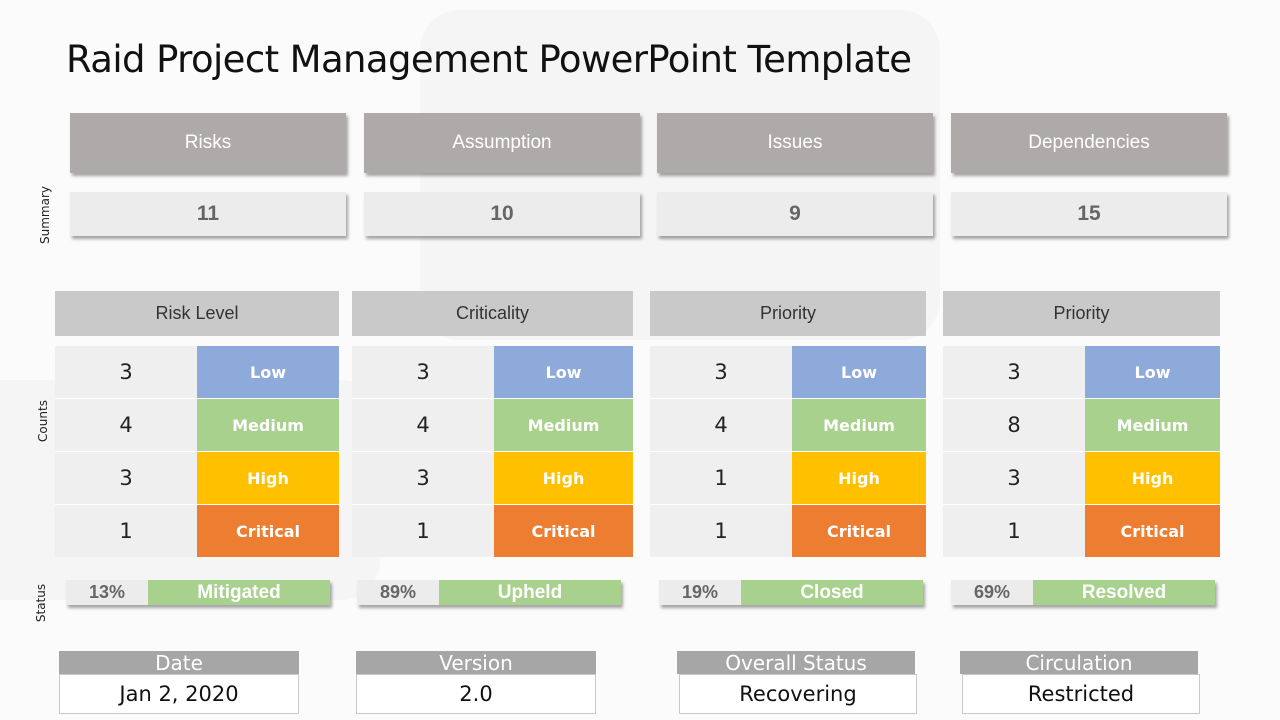  What do you see at coordinates (795, 214) in the screenshot?
I see `summary-value-issues: 9` at bounding box center [795, 214].